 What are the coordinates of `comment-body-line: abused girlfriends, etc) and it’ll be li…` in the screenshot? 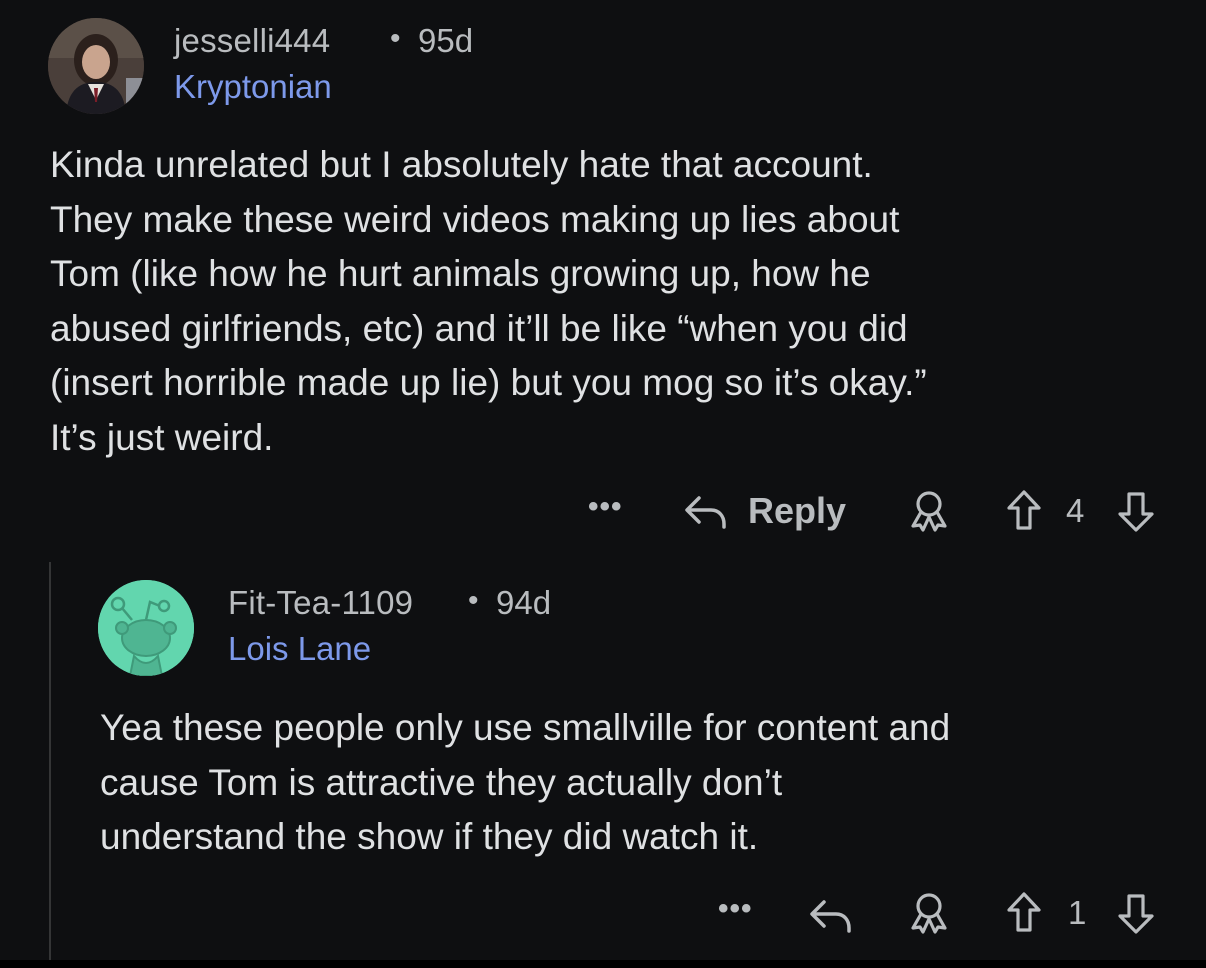 It's located at (479, 328).